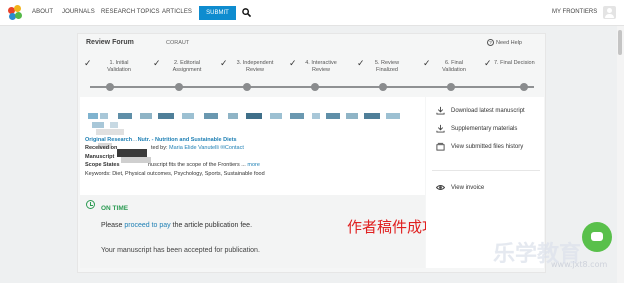 The height and width of the screenshot is (283, 624). What do you see at coordinates (486, 170) in the screenshot?
I see `divider` at bounding box center [486, 170].